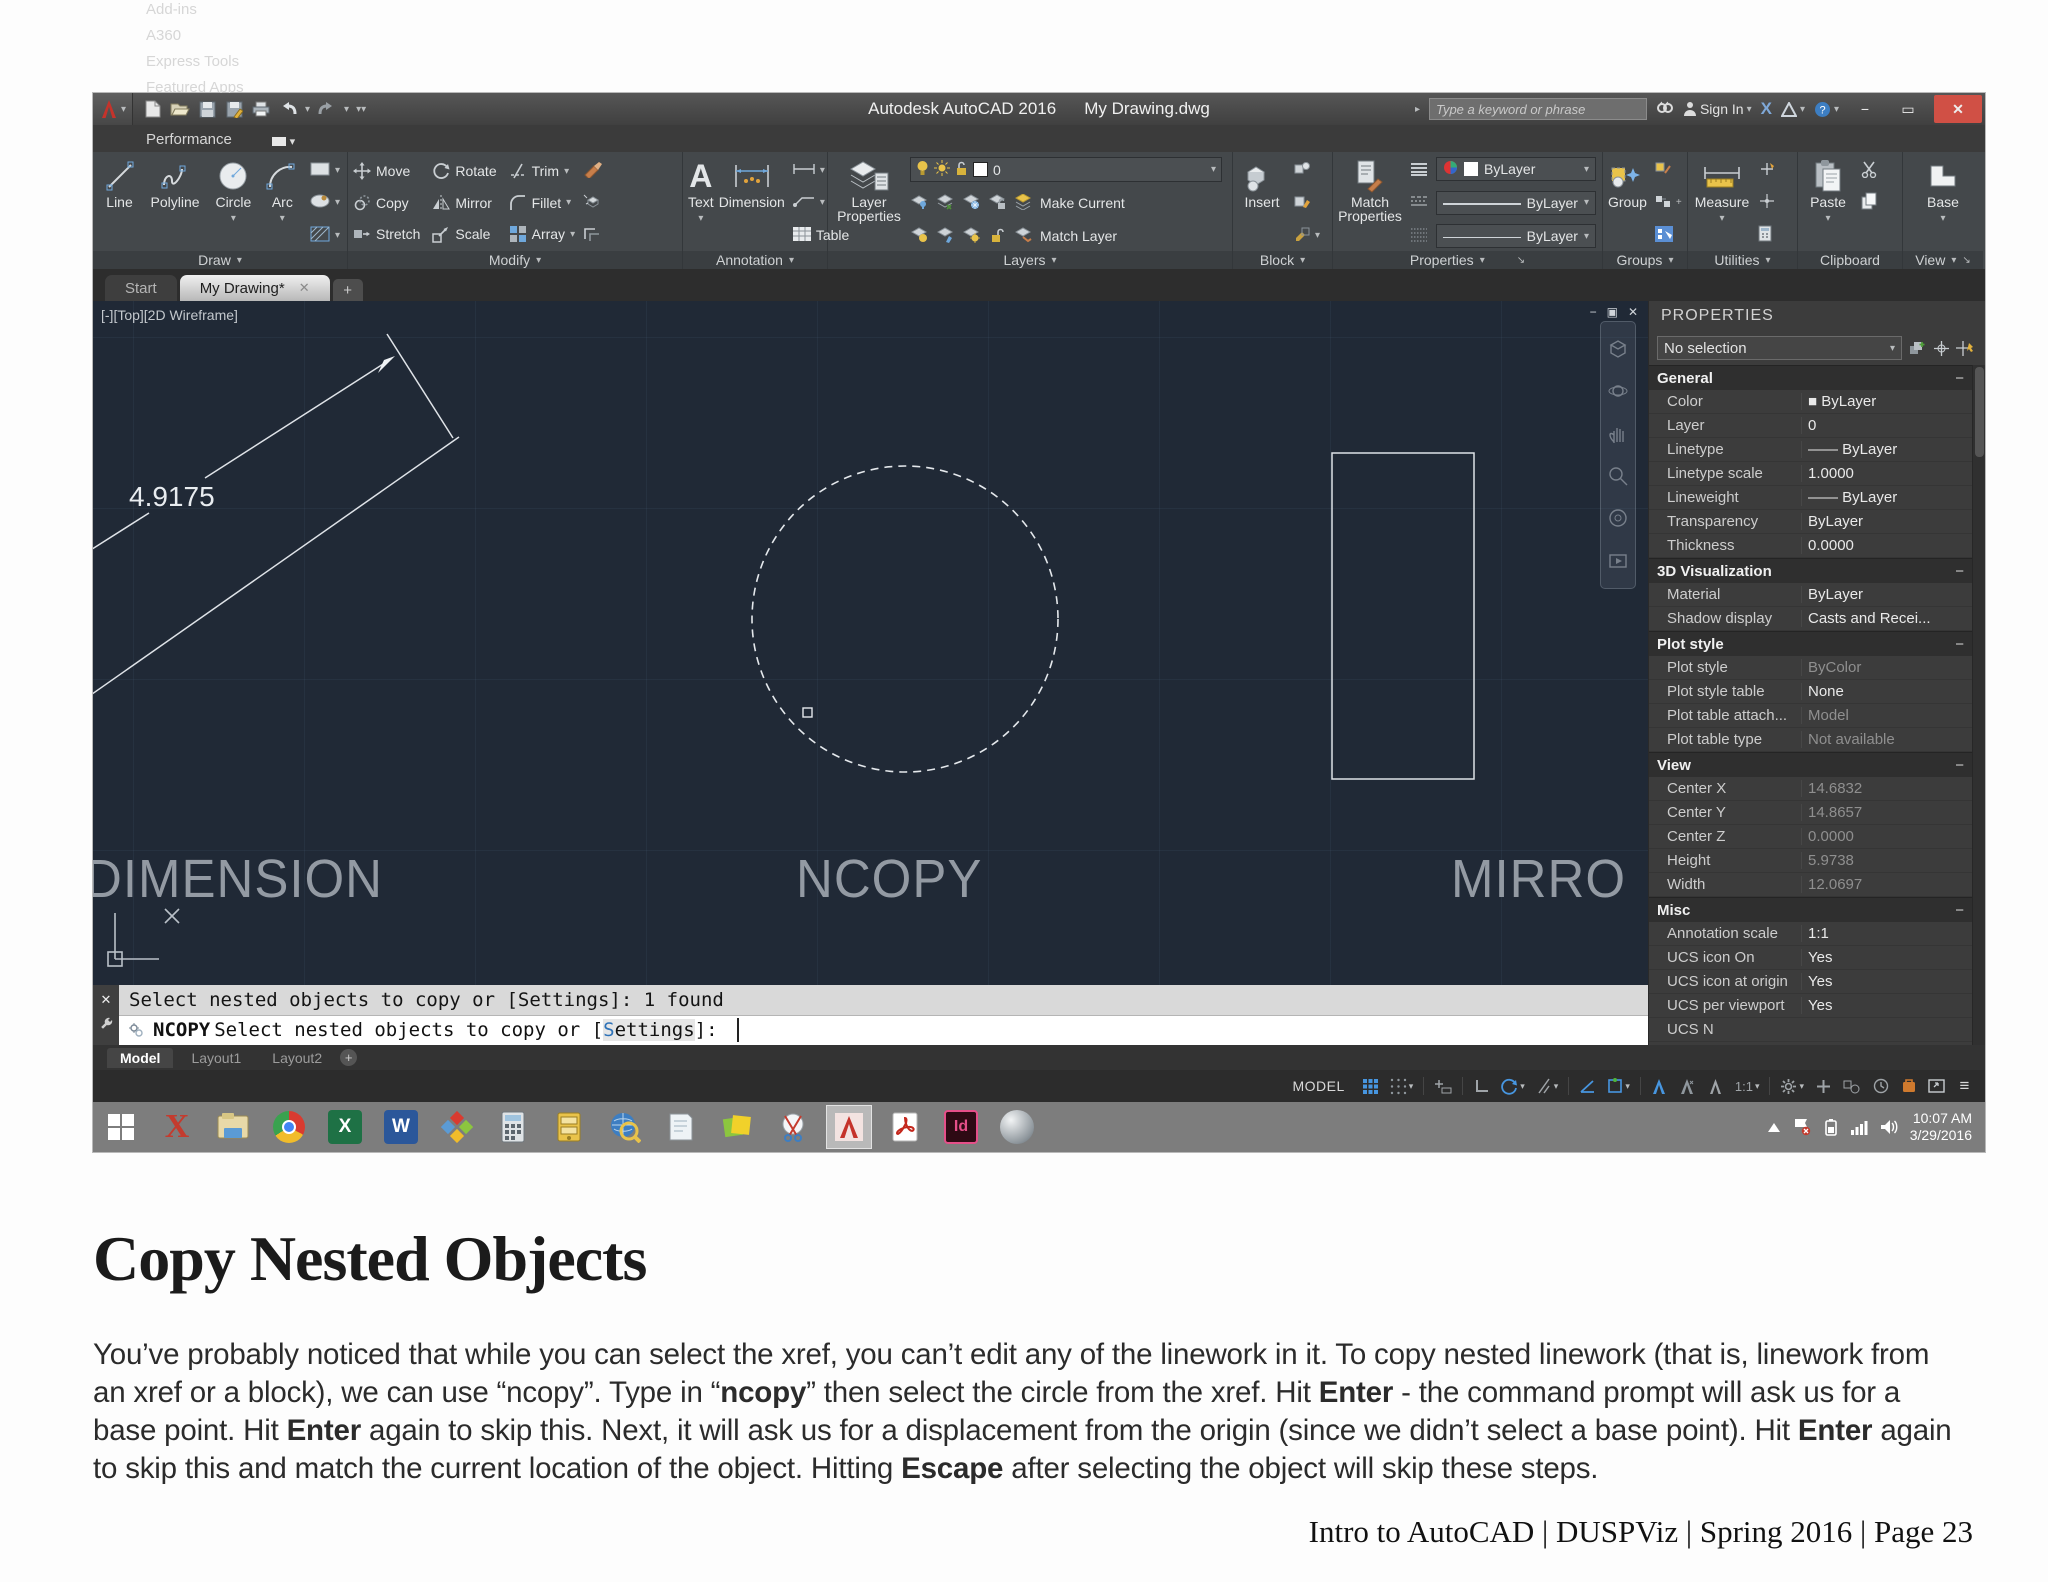  What do you see at coordinates (282, 202) in the screenshot?
I see `arc-button: Arc ▾` at bounding box center [282, 202].